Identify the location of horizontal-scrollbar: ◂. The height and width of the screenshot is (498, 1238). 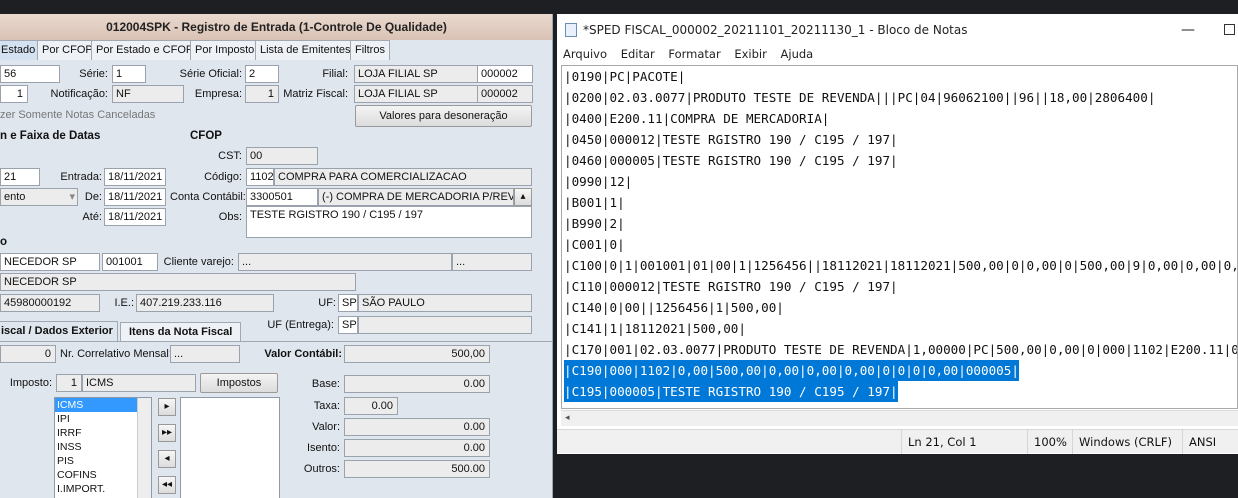
(899, 418).